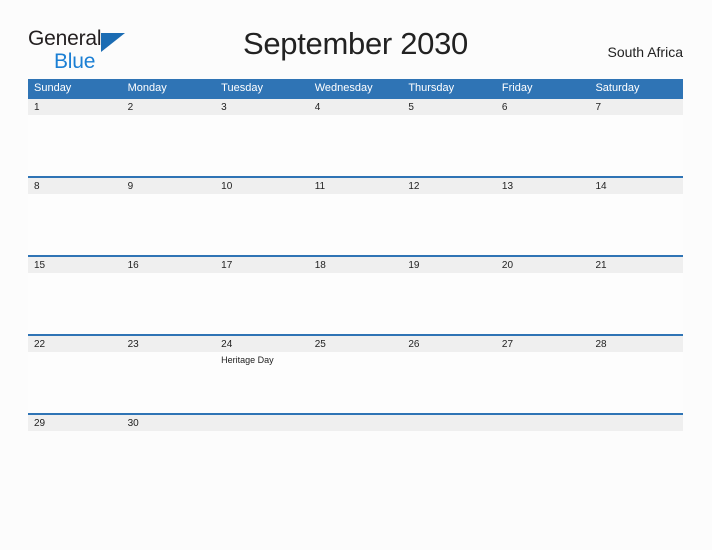 The height and width of the screenshot is (550, 712). I want to click on day-number: 4, so click(317, 107).